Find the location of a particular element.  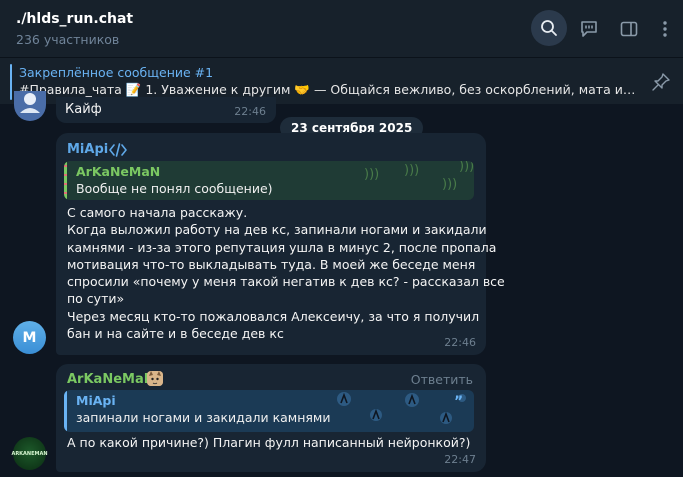

search-button is located at coordinates (549, 28).